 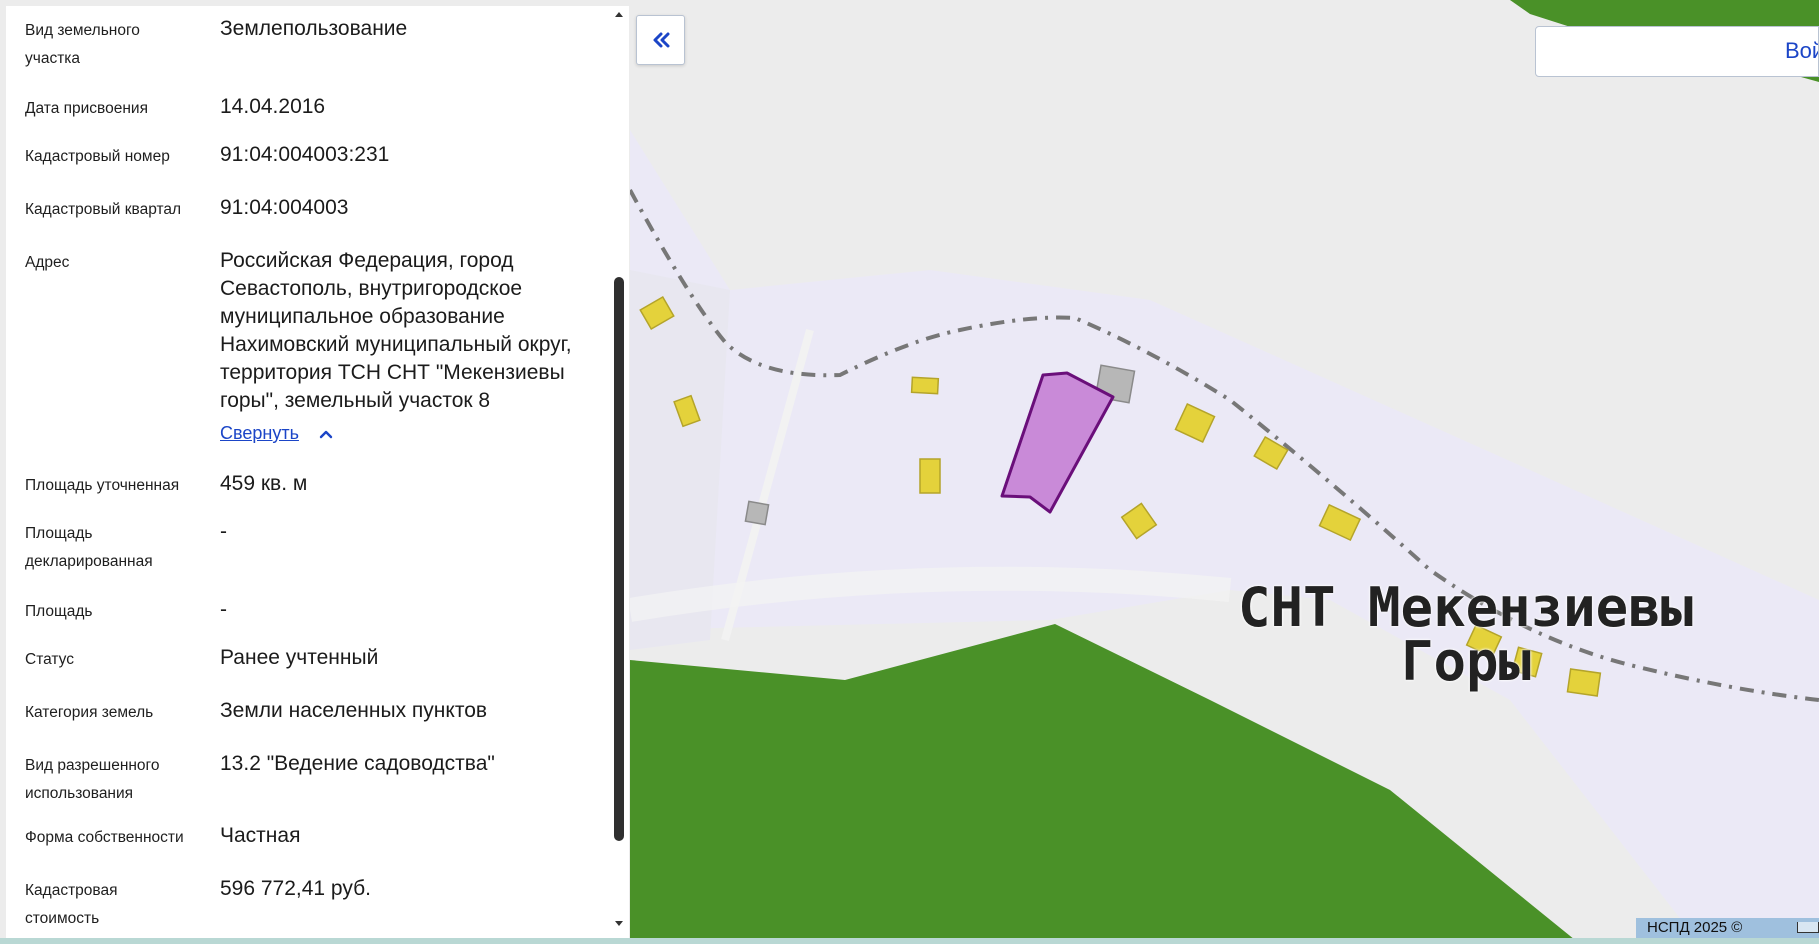 What do you see at coordinates (260, 835) in the screenshot?
I see `attribute-value: Частная` at bounding box center [260, 835].